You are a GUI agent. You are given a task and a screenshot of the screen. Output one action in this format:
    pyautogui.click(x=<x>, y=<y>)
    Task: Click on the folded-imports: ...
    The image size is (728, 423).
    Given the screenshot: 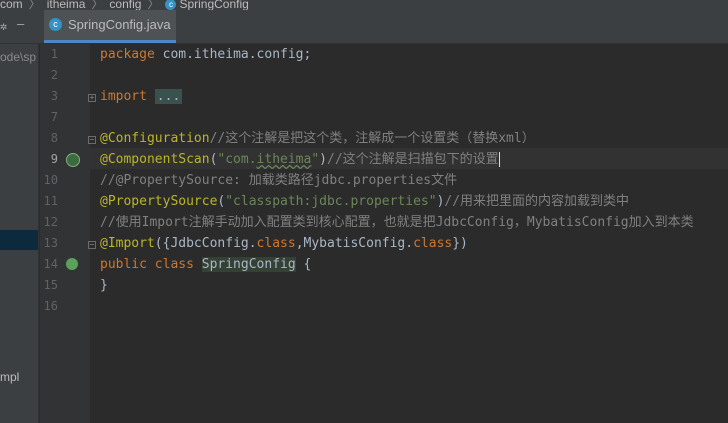 What is the action you would take?
    pyautogui.click(x=168, y=96)
    